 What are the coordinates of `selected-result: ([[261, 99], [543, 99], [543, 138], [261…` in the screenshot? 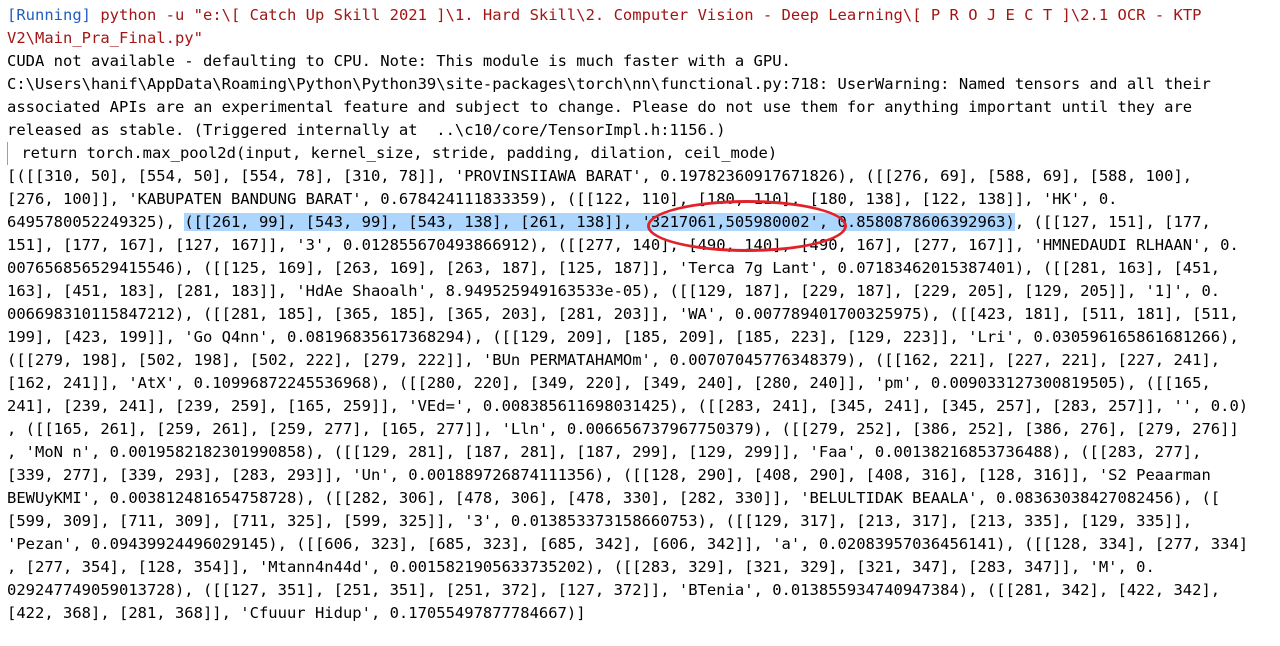 It's located at (599, 222).